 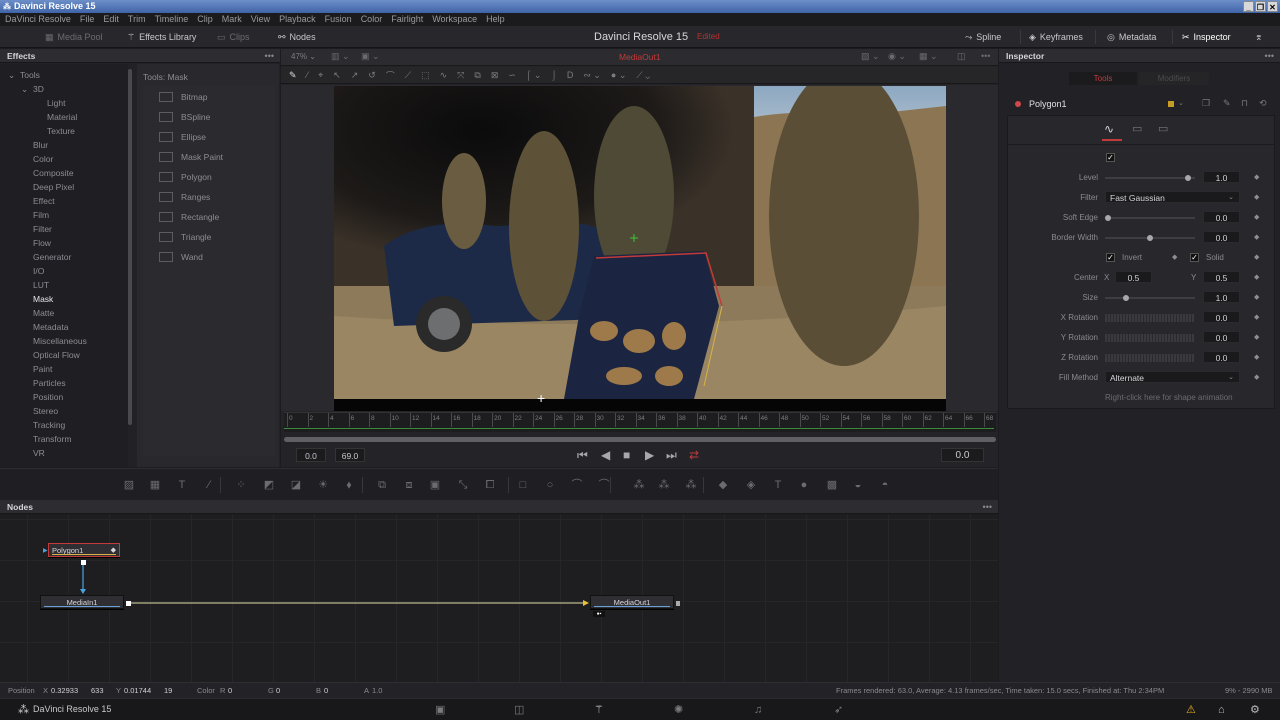 I want to click on level-keyframe-icon: ◆, so click(x=1256, y=177).